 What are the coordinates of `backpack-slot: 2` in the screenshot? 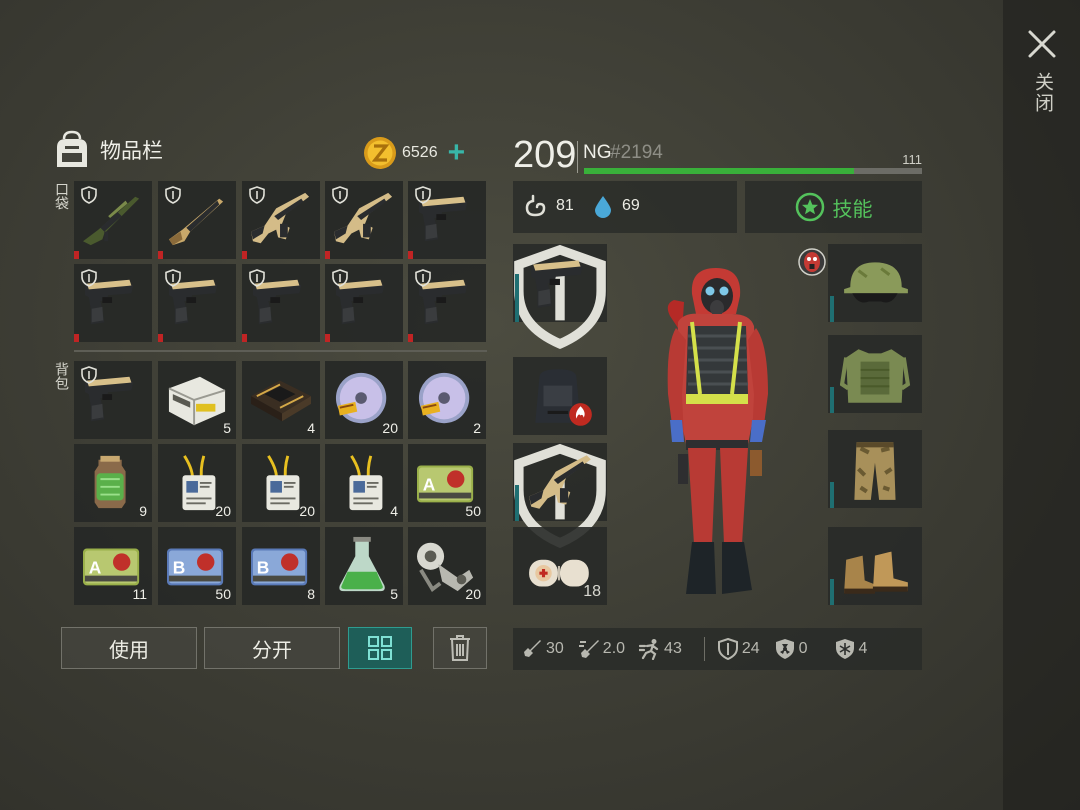 It's located at (447, 400).